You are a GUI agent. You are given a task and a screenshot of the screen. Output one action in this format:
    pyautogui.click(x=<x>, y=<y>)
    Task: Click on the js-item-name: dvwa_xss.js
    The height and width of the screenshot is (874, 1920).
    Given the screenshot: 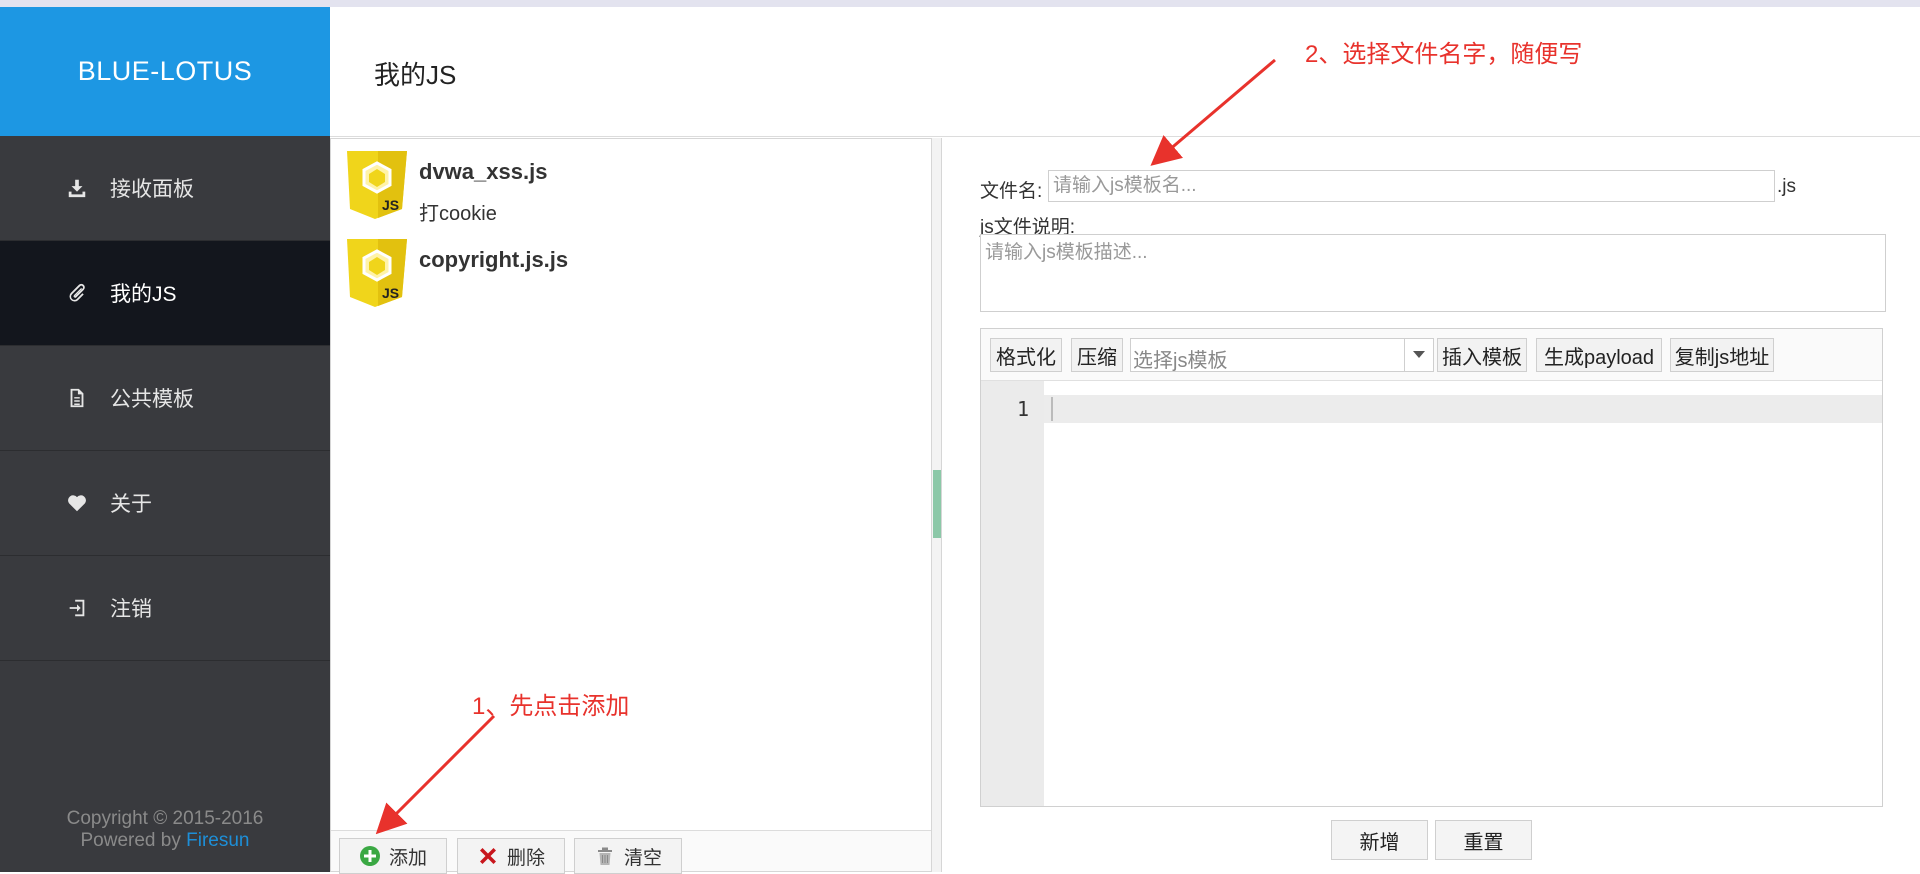 What is the action you would take?
    pyautogui.click(x=483, y=171)
    